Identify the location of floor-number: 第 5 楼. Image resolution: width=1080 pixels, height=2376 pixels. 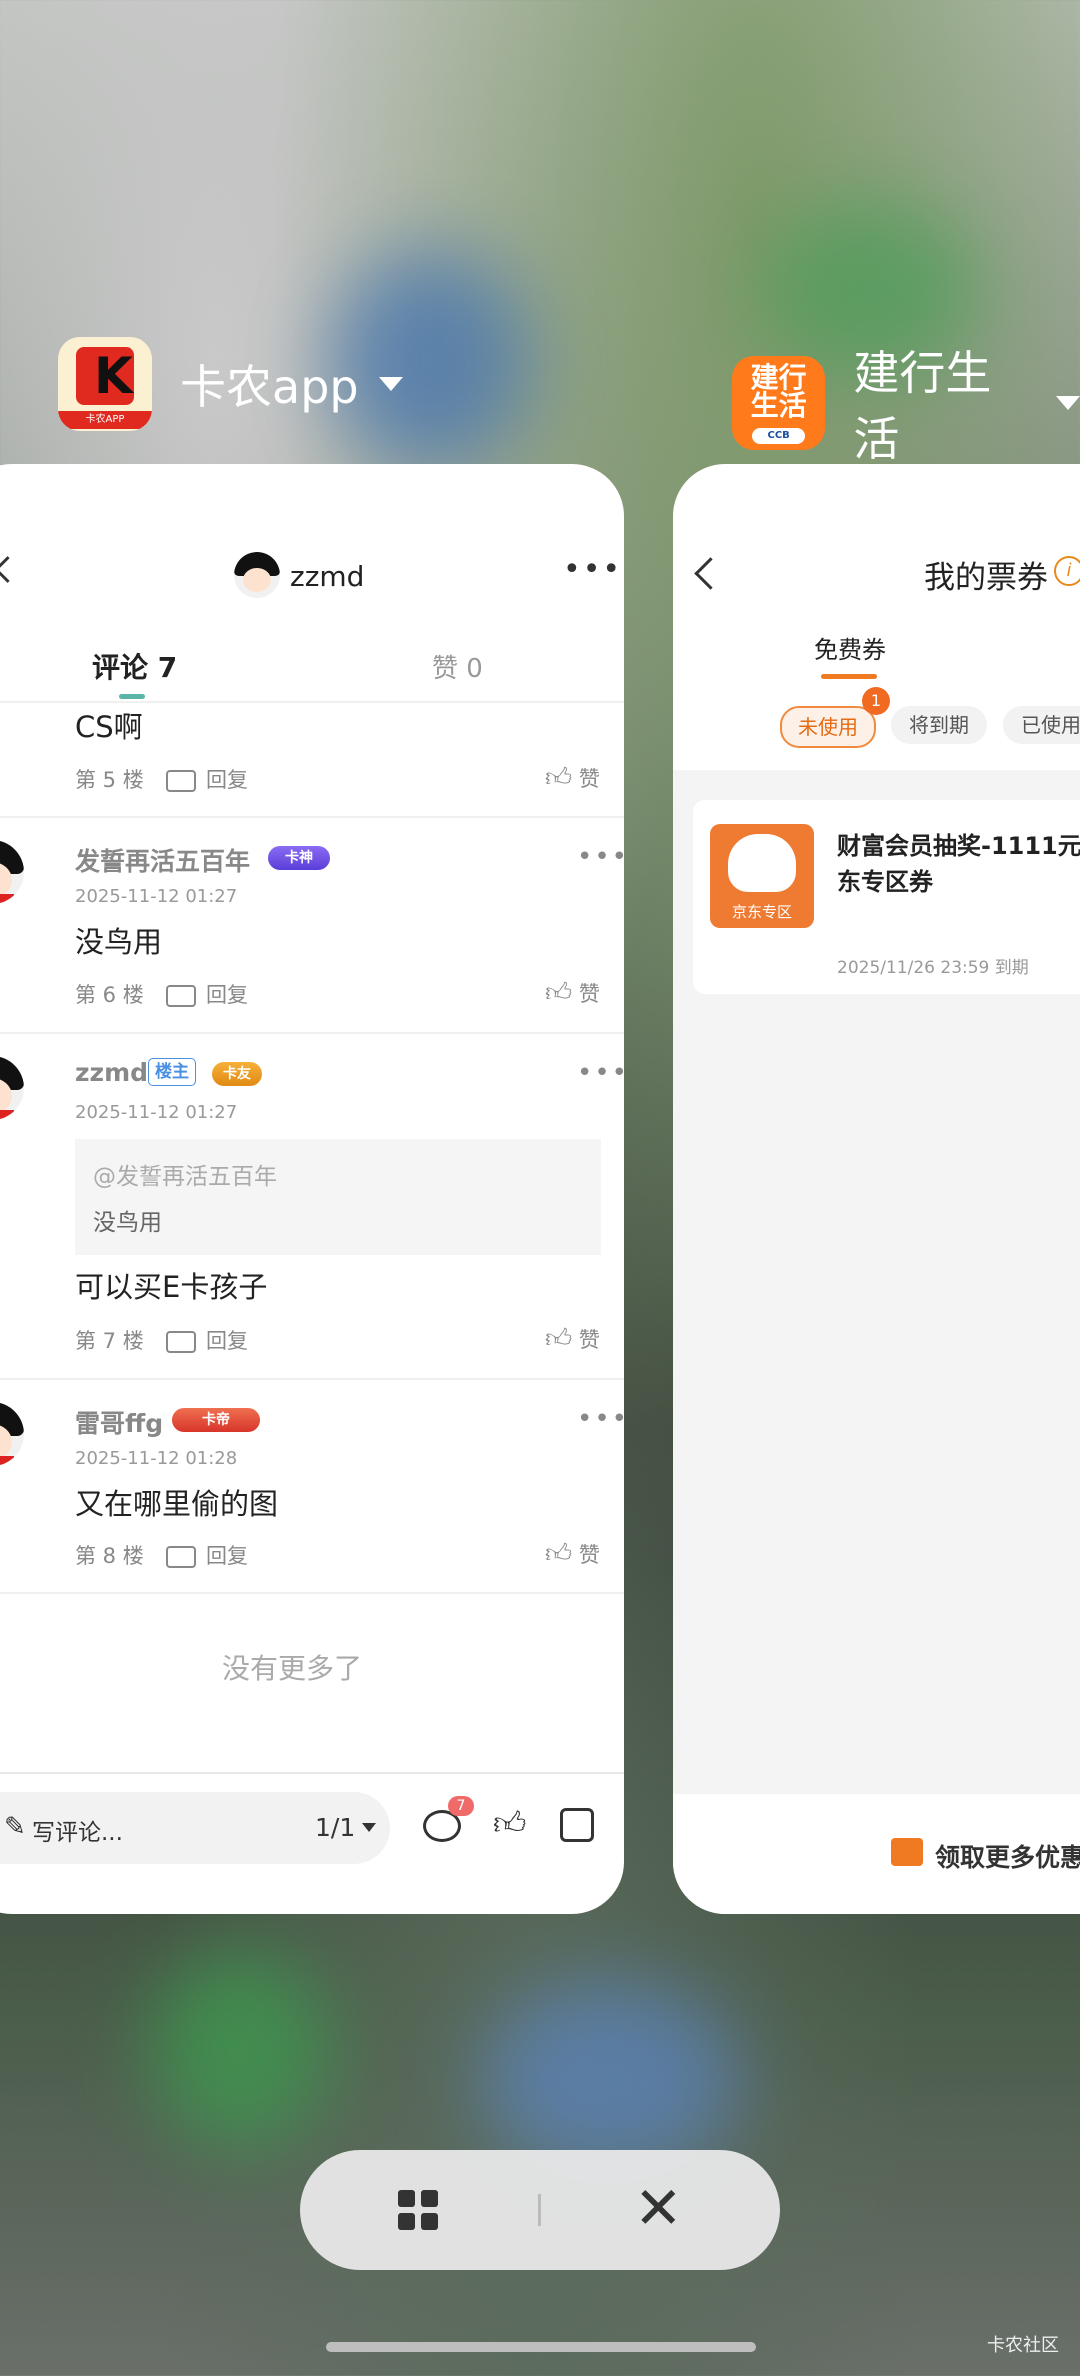
(109, 780).